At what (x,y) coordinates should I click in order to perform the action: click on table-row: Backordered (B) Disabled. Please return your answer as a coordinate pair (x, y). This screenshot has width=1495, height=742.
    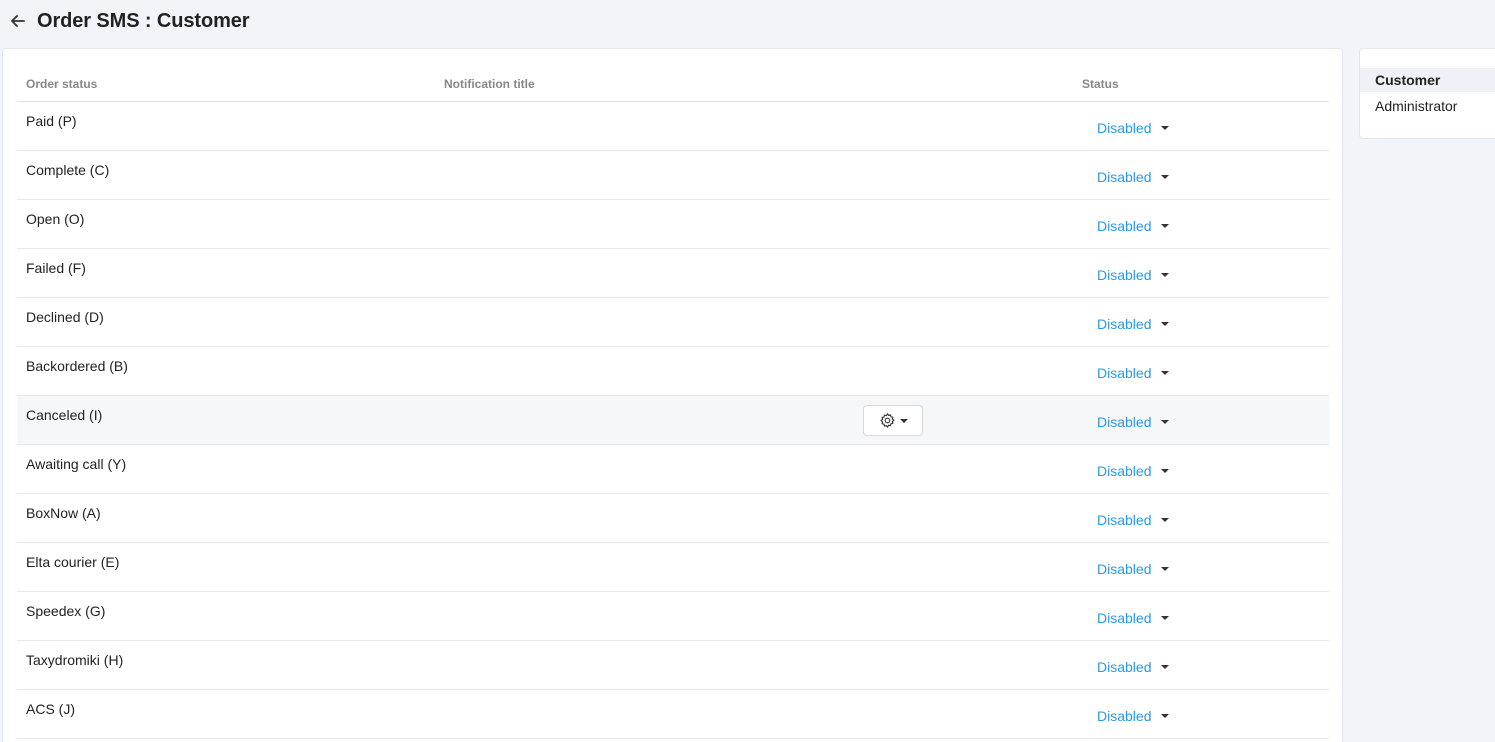
    Looking at the image, I should click on (673, 371).